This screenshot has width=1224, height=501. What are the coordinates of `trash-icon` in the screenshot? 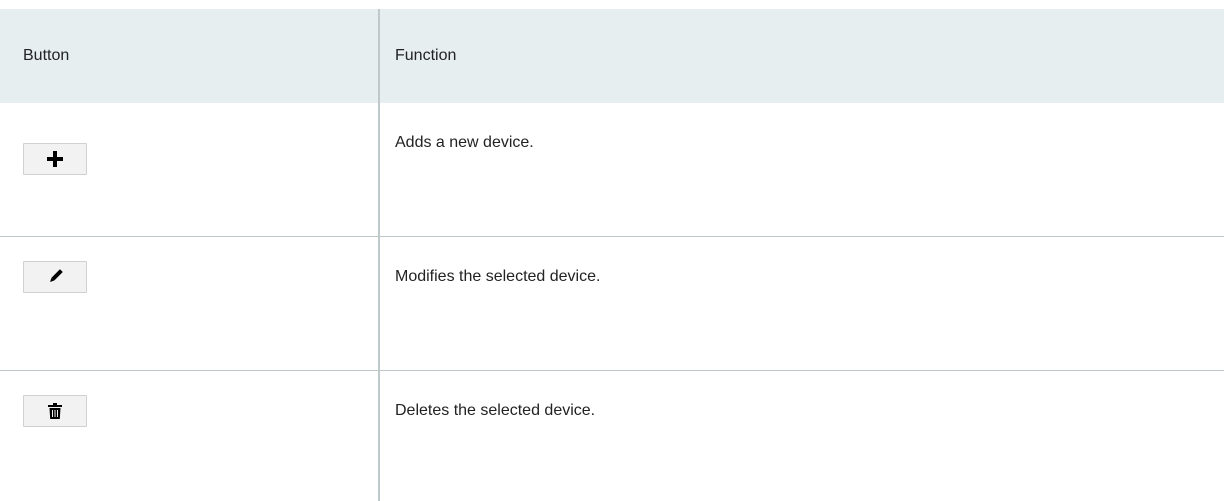 It's located at (55, 411).